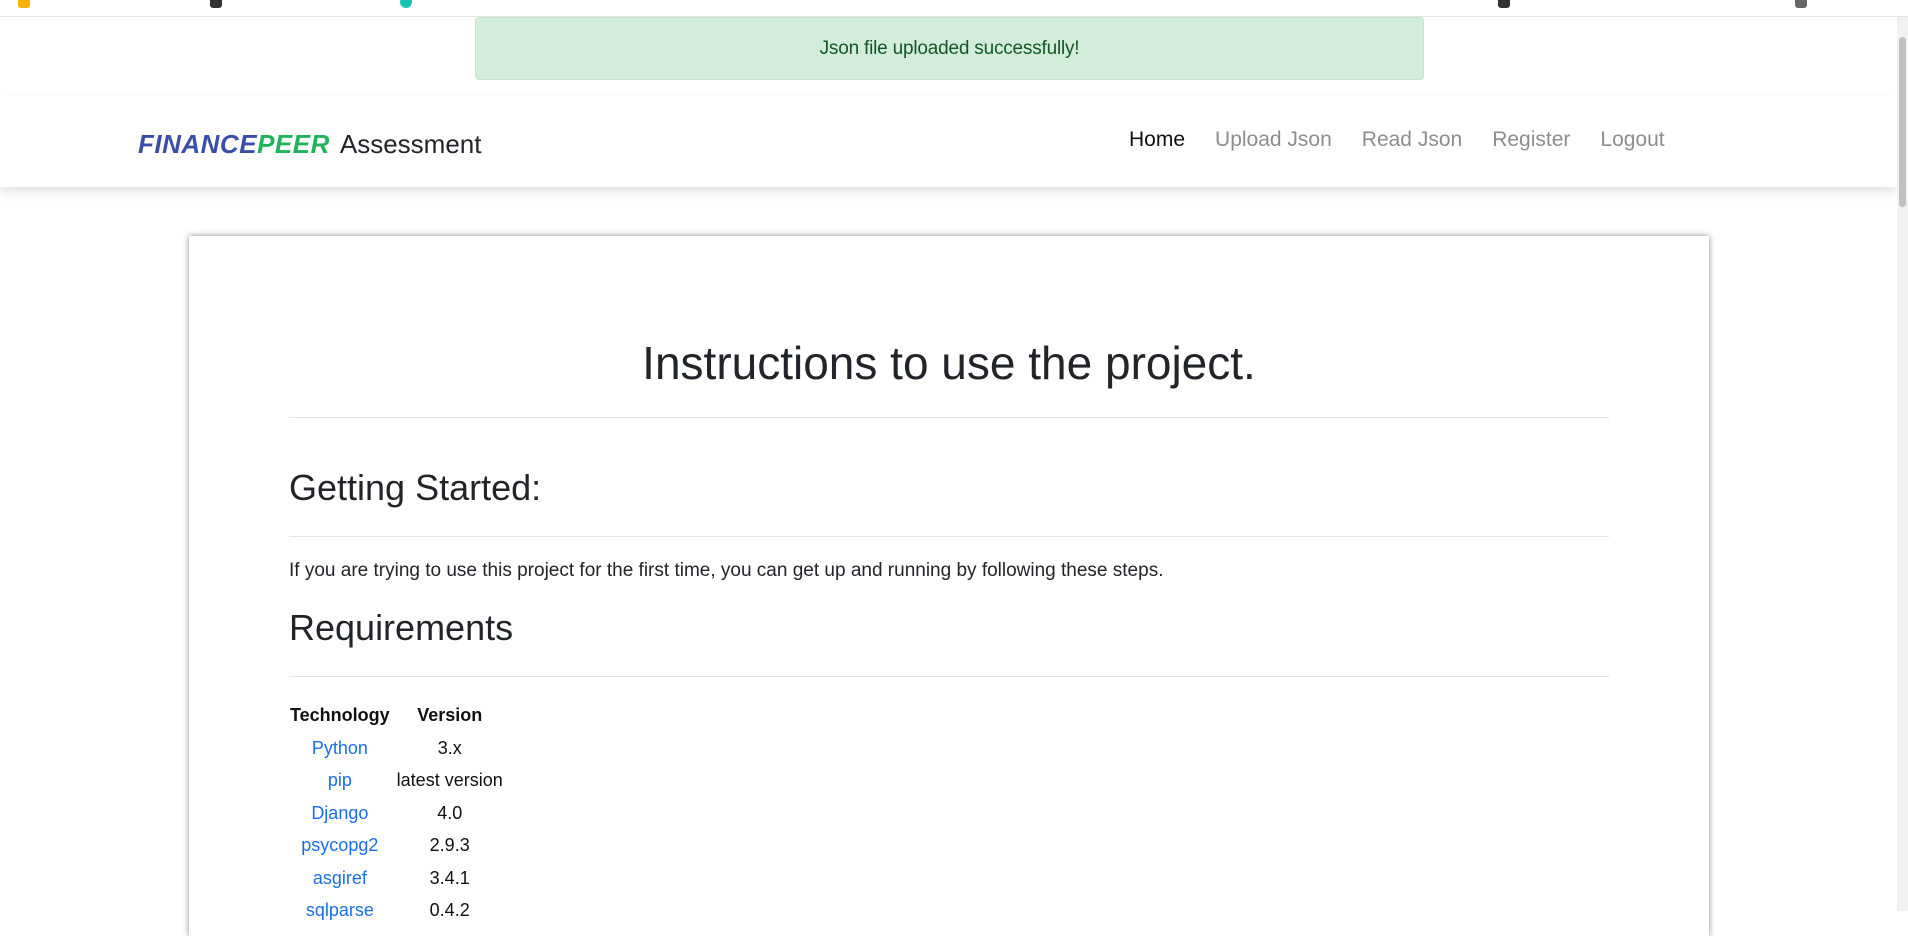 This screenshot has height=936, width=1908. Describe the element at coordinates (1531, 140) in the screenshot. I see `nav-register-link: Register` at that location.